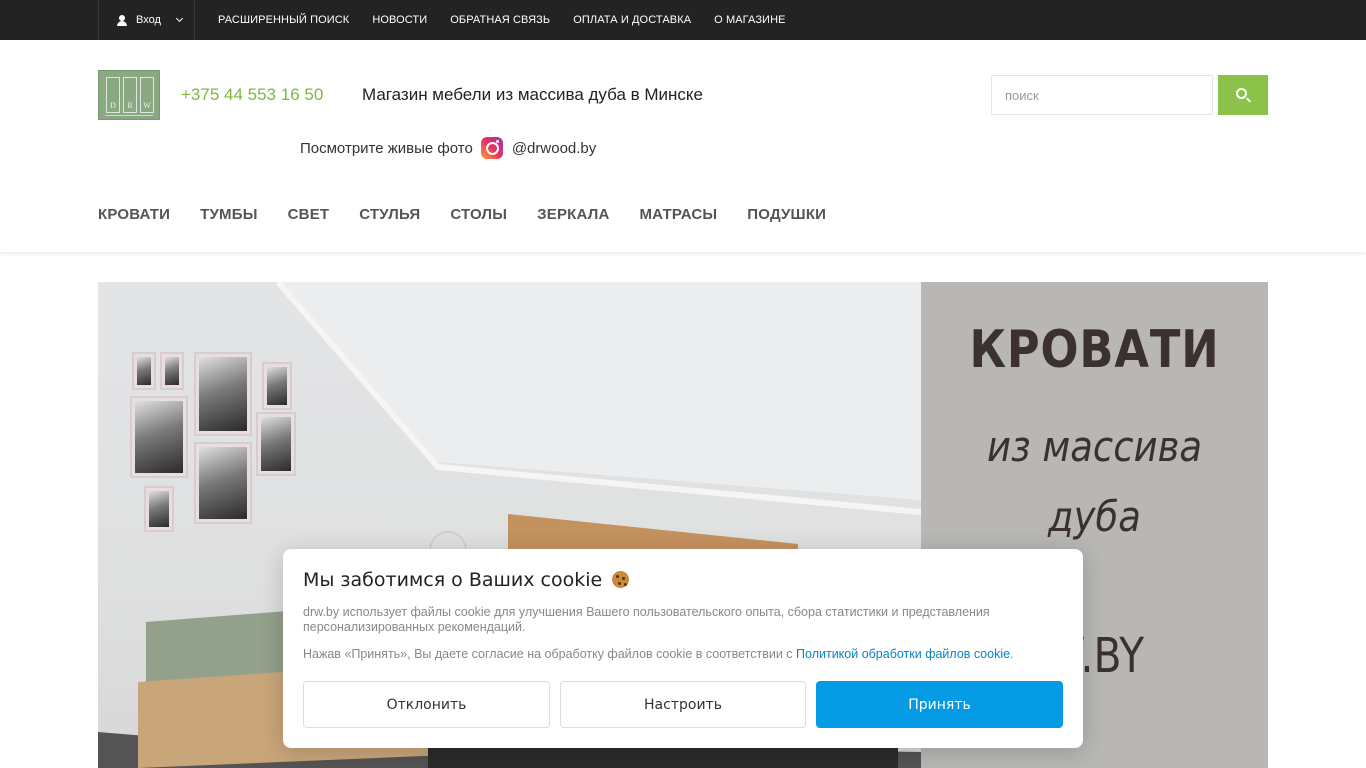 The width and height of the screenshot is (1366, 768). I want to click on banner-heading: КРОВАТИ, so click(1094, 350).